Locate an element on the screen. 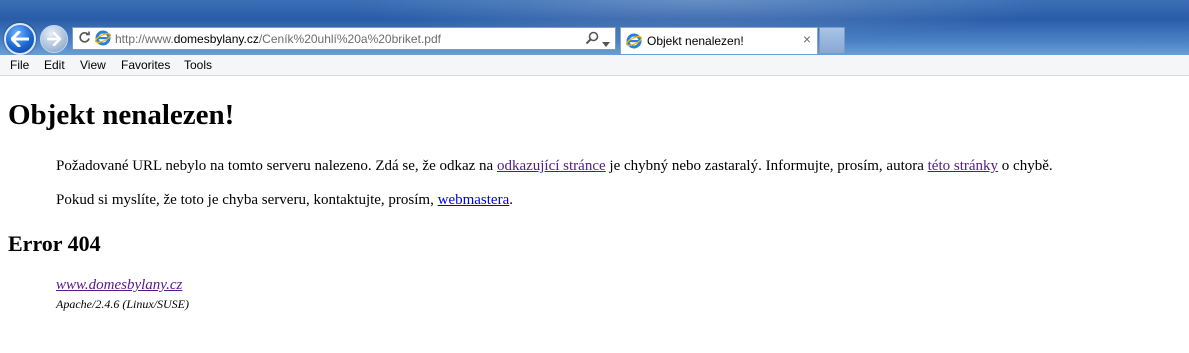 The height and width of the screenshot is (353, 1189). search-icon is located at coordinates (592, 39).